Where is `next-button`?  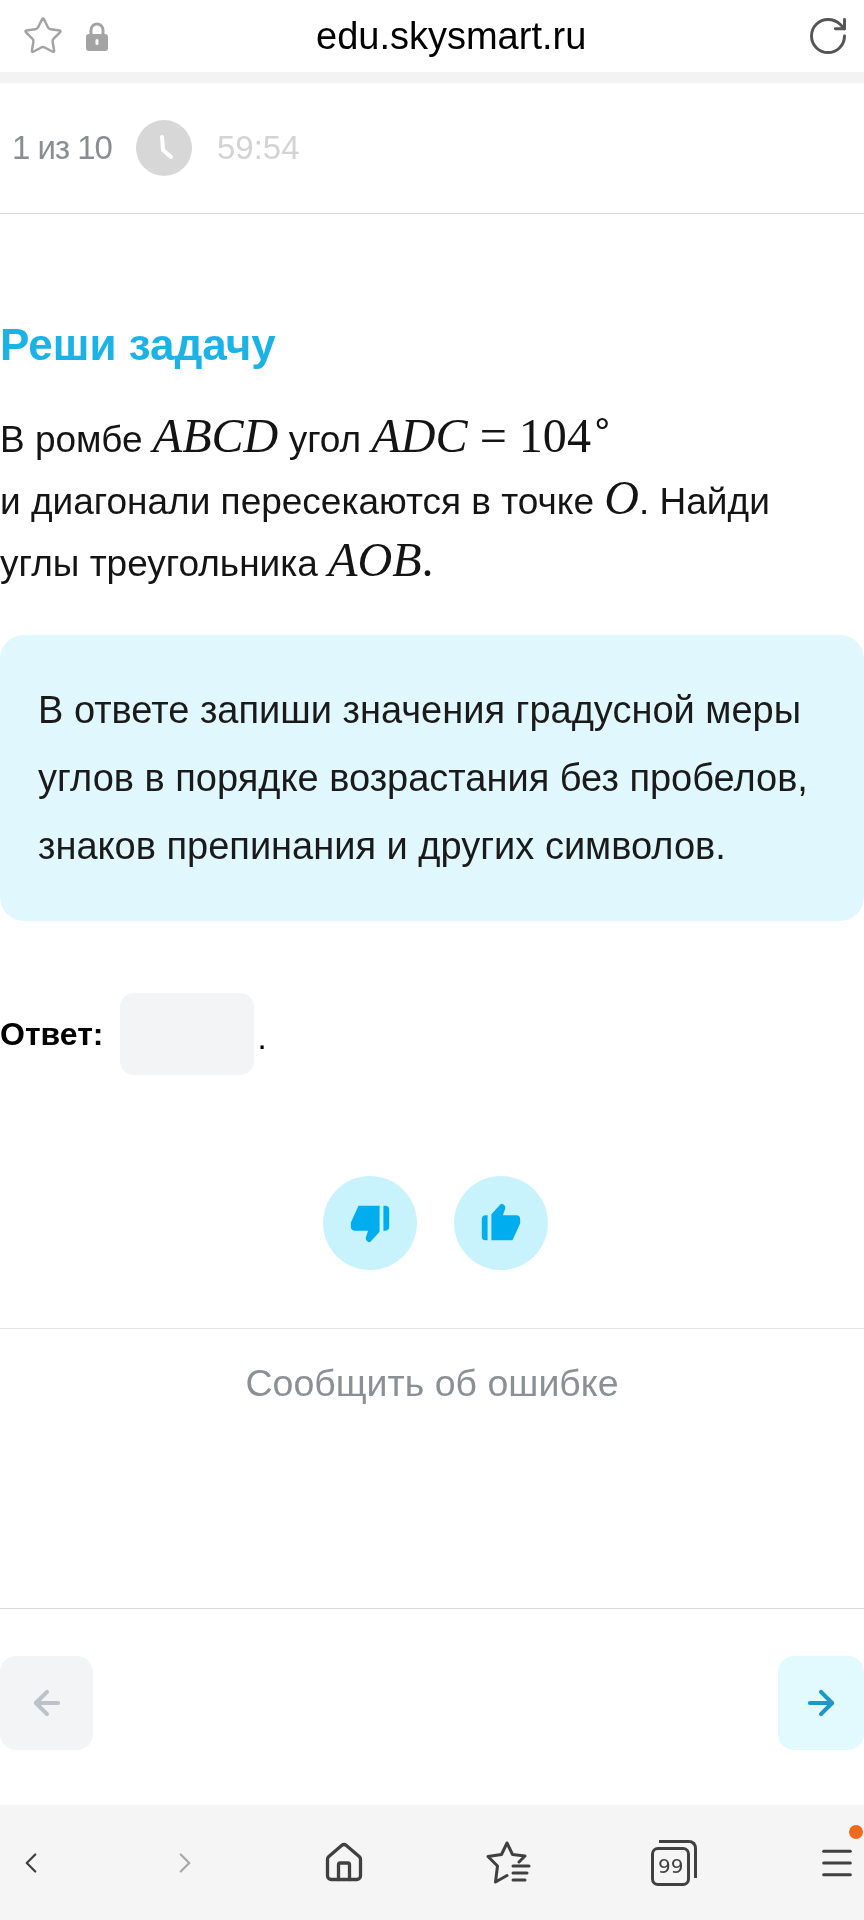 next-button is located at coordinates (821, 1703).